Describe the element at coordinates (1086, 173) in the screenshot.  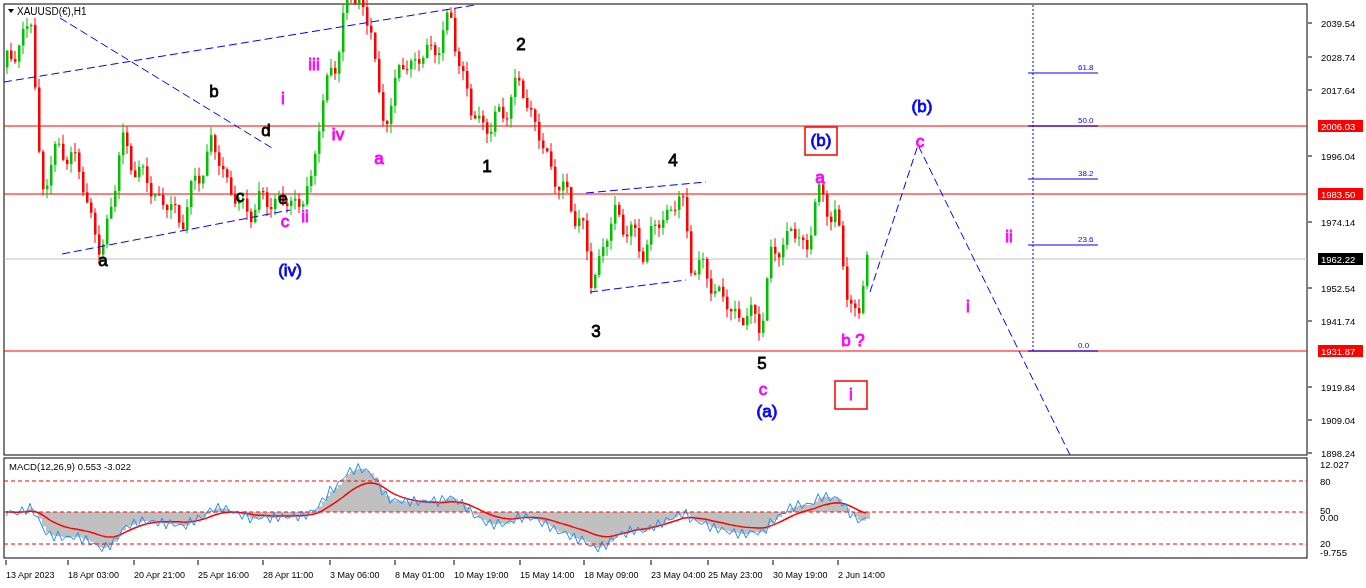
I see `fibonacci-level-label: 38.2` at that location.